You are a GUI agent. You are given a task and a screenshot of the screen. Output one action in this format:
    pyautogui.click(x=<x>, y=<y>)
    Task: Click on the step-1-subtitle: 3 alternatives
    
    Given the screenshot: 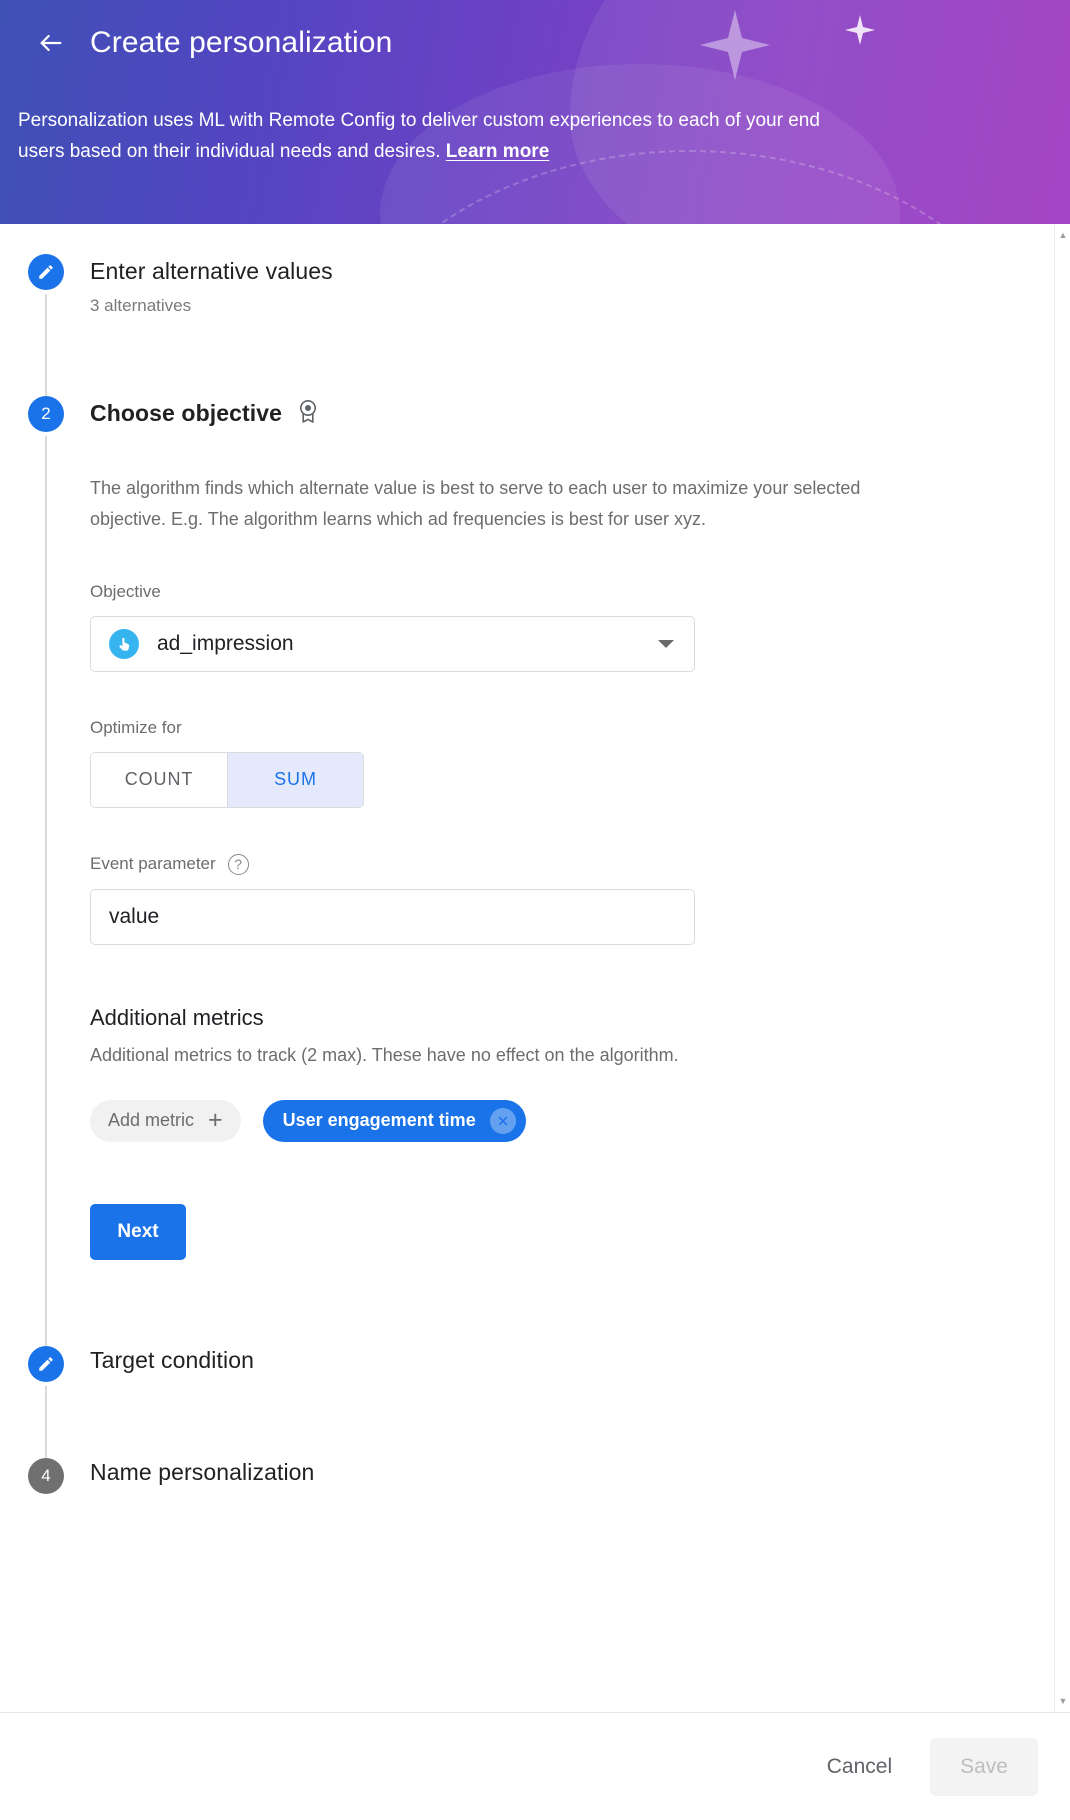 What is the action you would take?
    pyautogui.click(x=141, y=305)
    